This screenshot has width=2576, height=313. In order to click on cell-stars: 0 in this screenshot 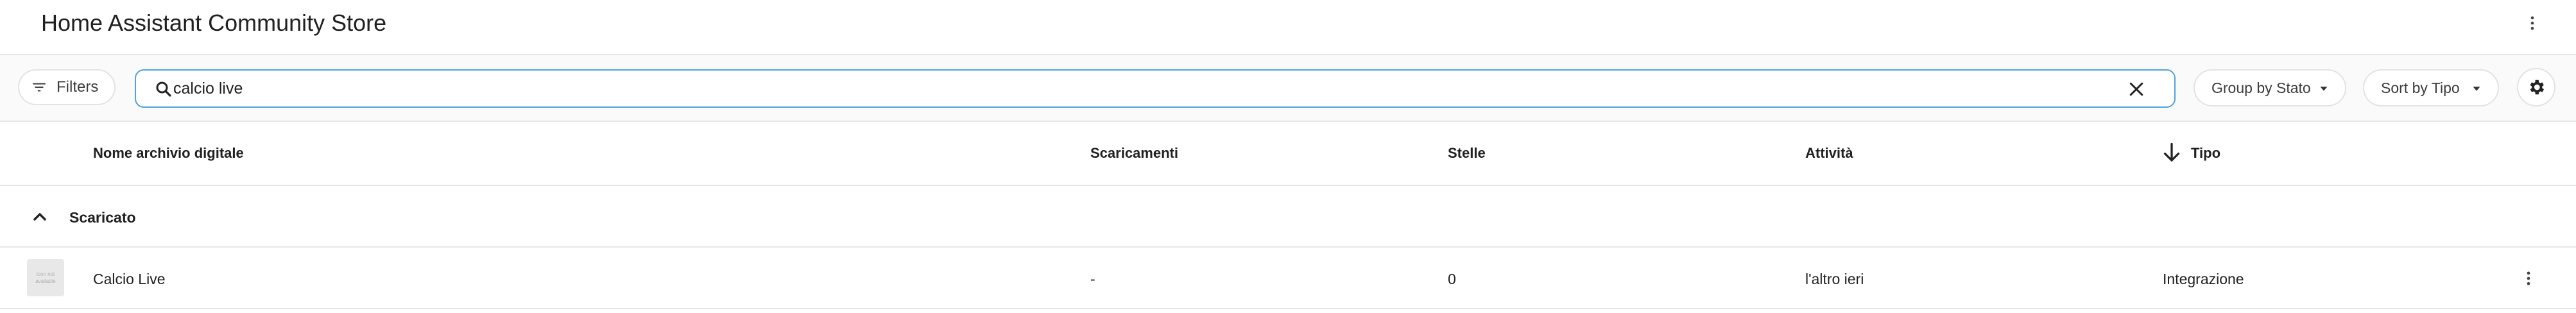, I will do `click(1452, 279)`.